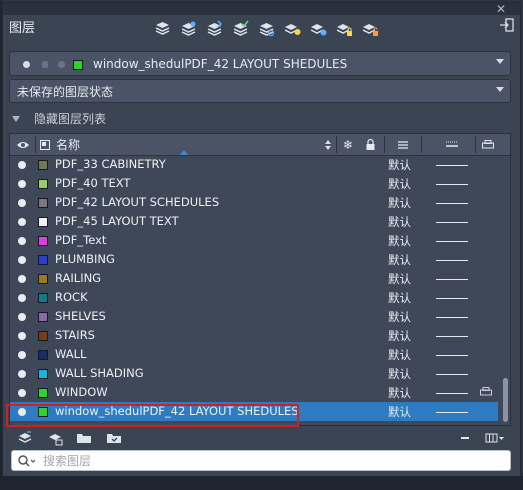  Describe the element at coordinates (114, 438) in the screenshot. I see `folder-open-icon` at that location.